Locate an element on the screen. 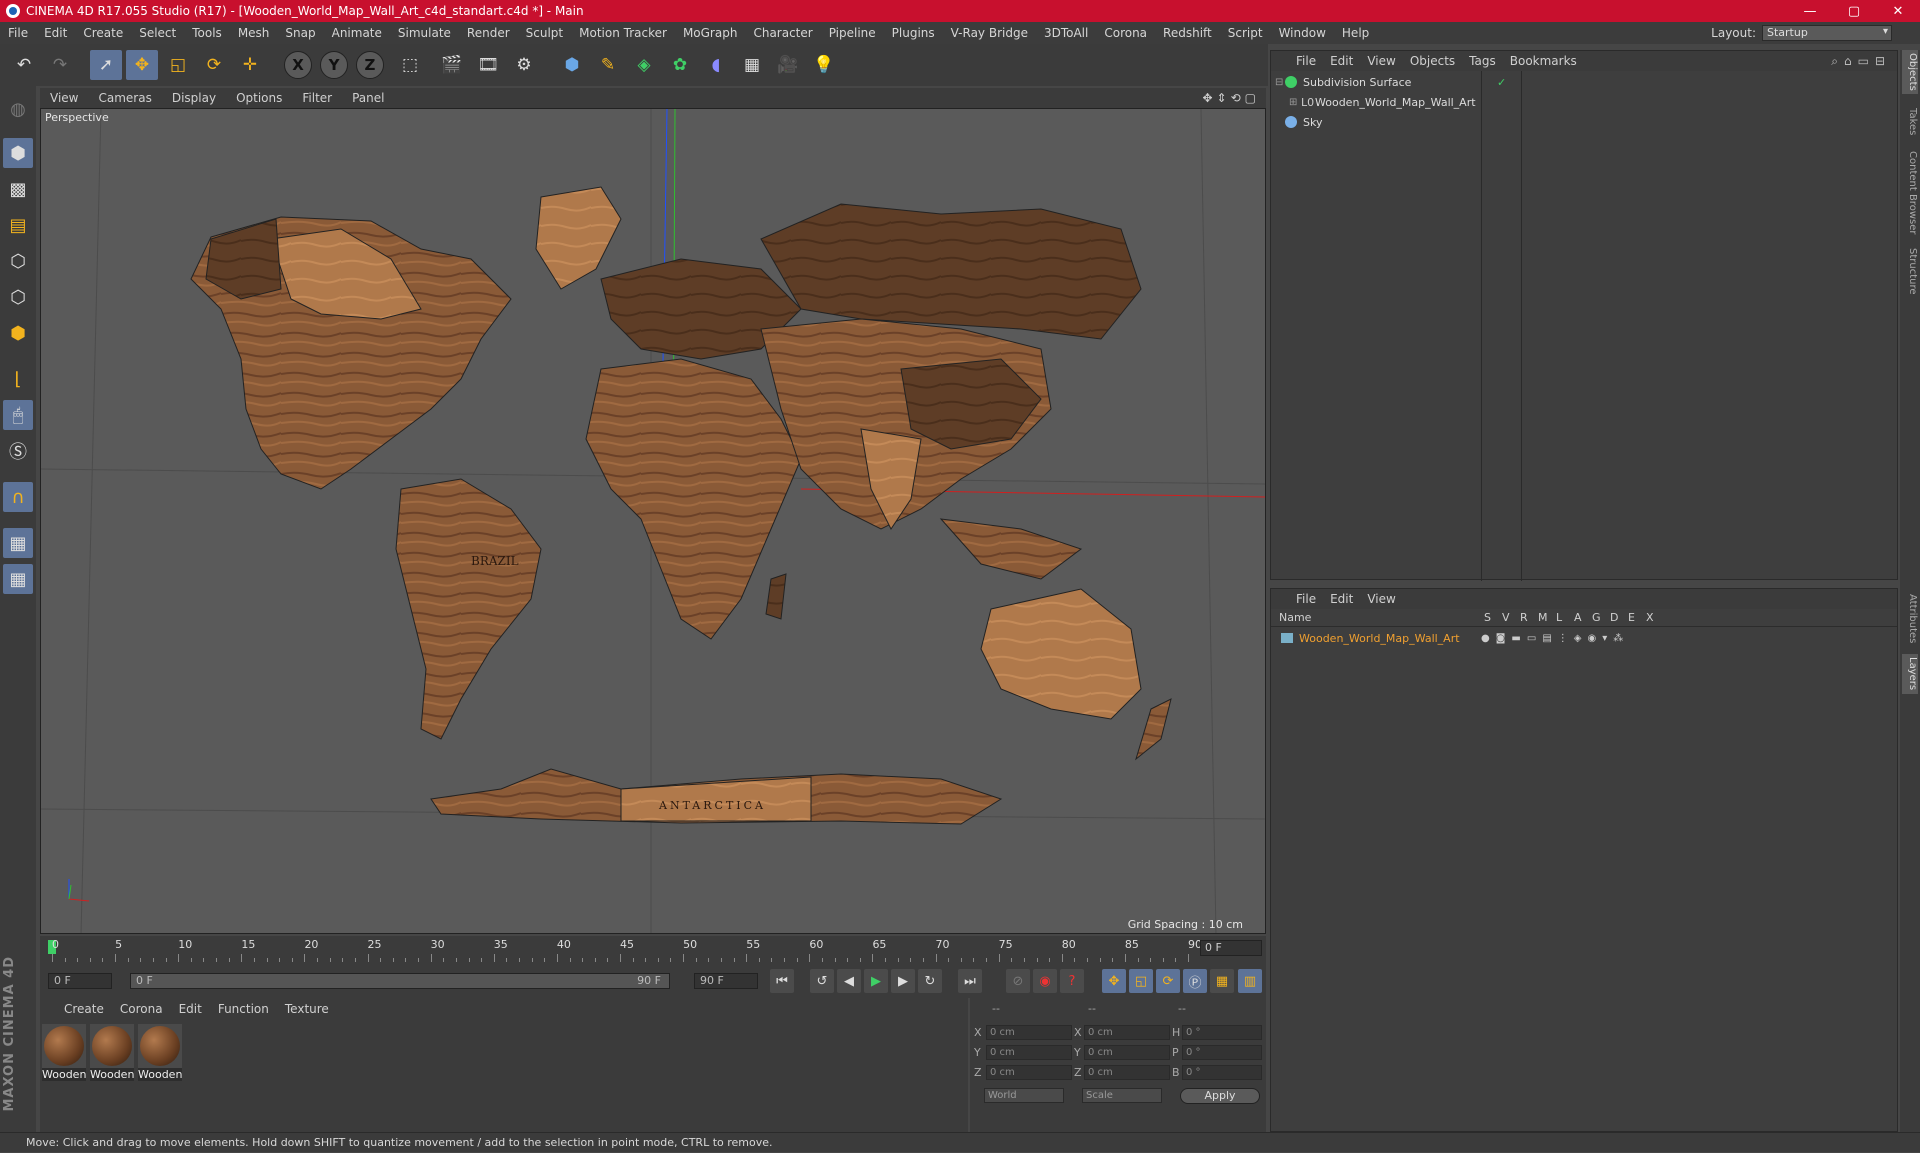 The height and width of the screenshot is (1153, 1920). layers-menu-file: File is located at coordinates (1306, 599).